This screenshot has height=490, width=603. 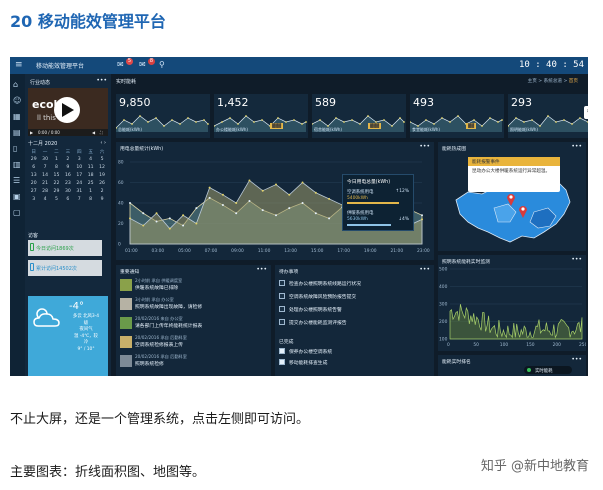 I want to click on calendar-day: 20, so click(x=33, y=185).